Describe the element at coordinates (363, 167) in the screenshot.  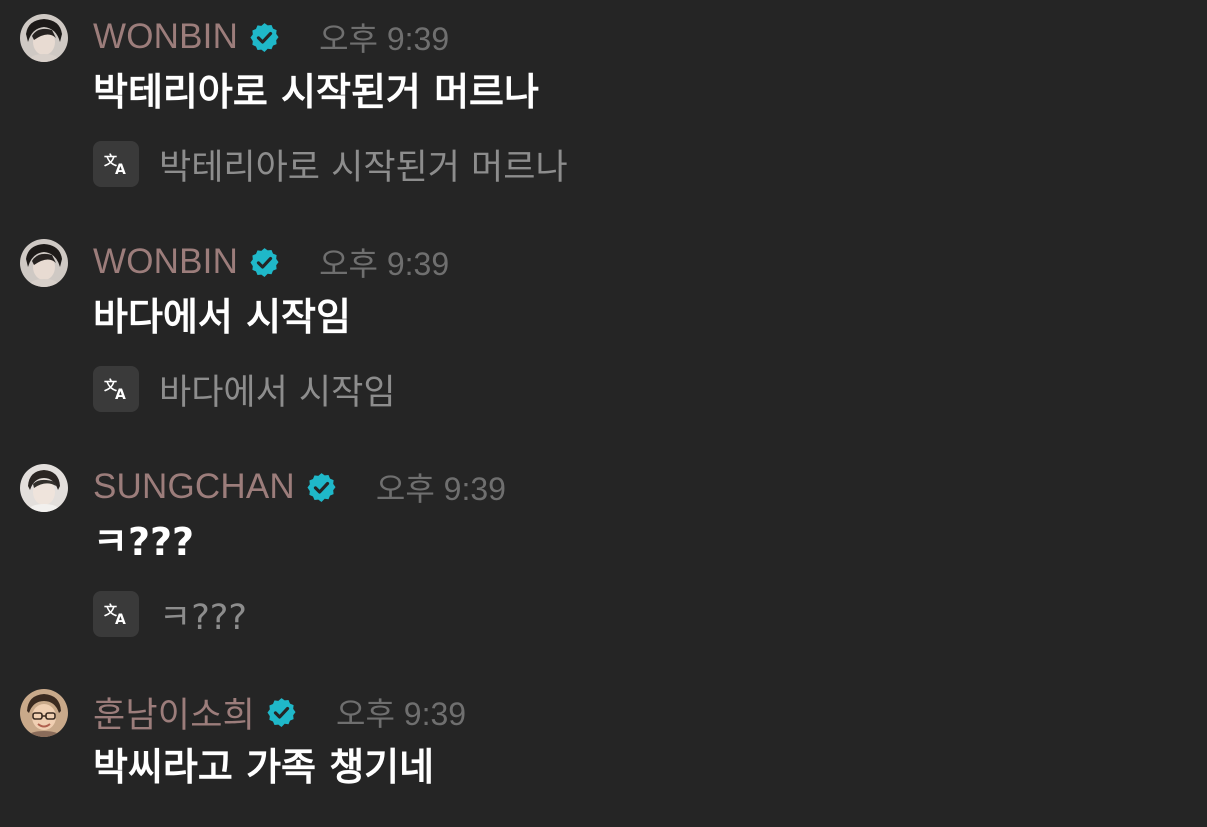
I see `translation-text: 박테리아로 시작된거 머르나` at that location.